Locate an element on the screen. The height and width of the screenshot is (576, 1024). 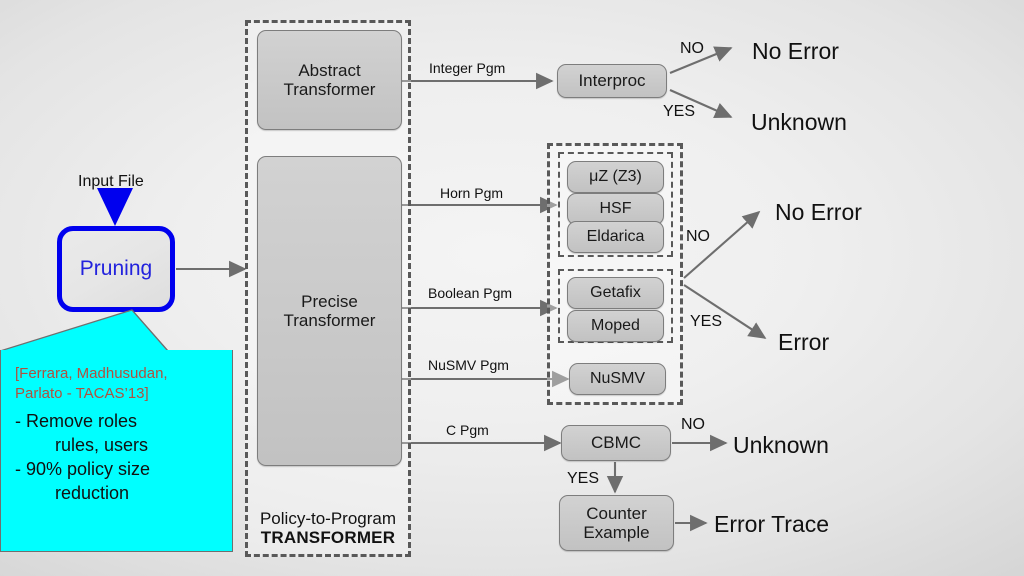
cbmc-label: CBMC is located at coordinates (616, 443).